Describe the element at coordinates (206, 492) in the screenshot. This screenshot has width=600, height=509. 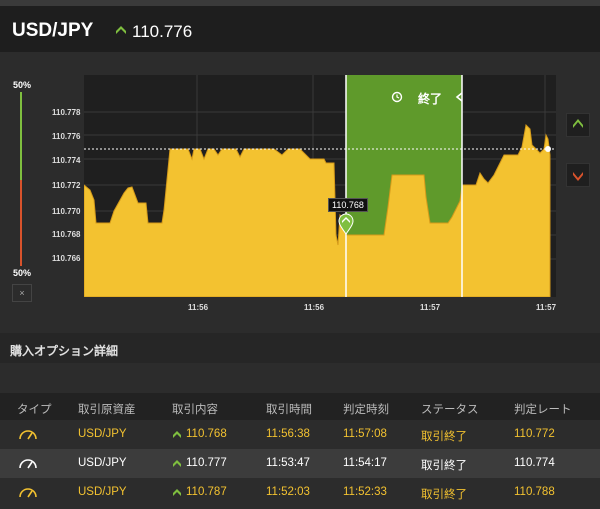
I see `content-cell: 110.787` at that location.